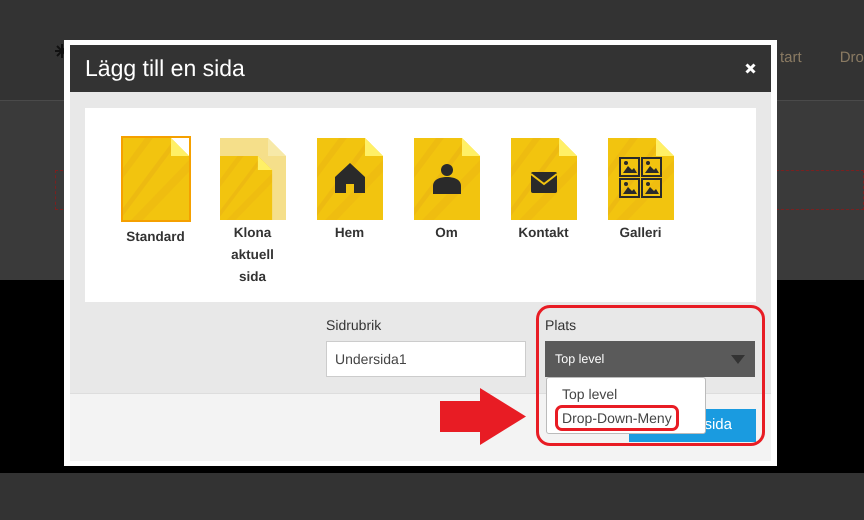 The height and width of the screenshot is (520, 864). Describe the element at coordinates (640, 233) in the screenshot. I see `template-label: Galleri` at that location.